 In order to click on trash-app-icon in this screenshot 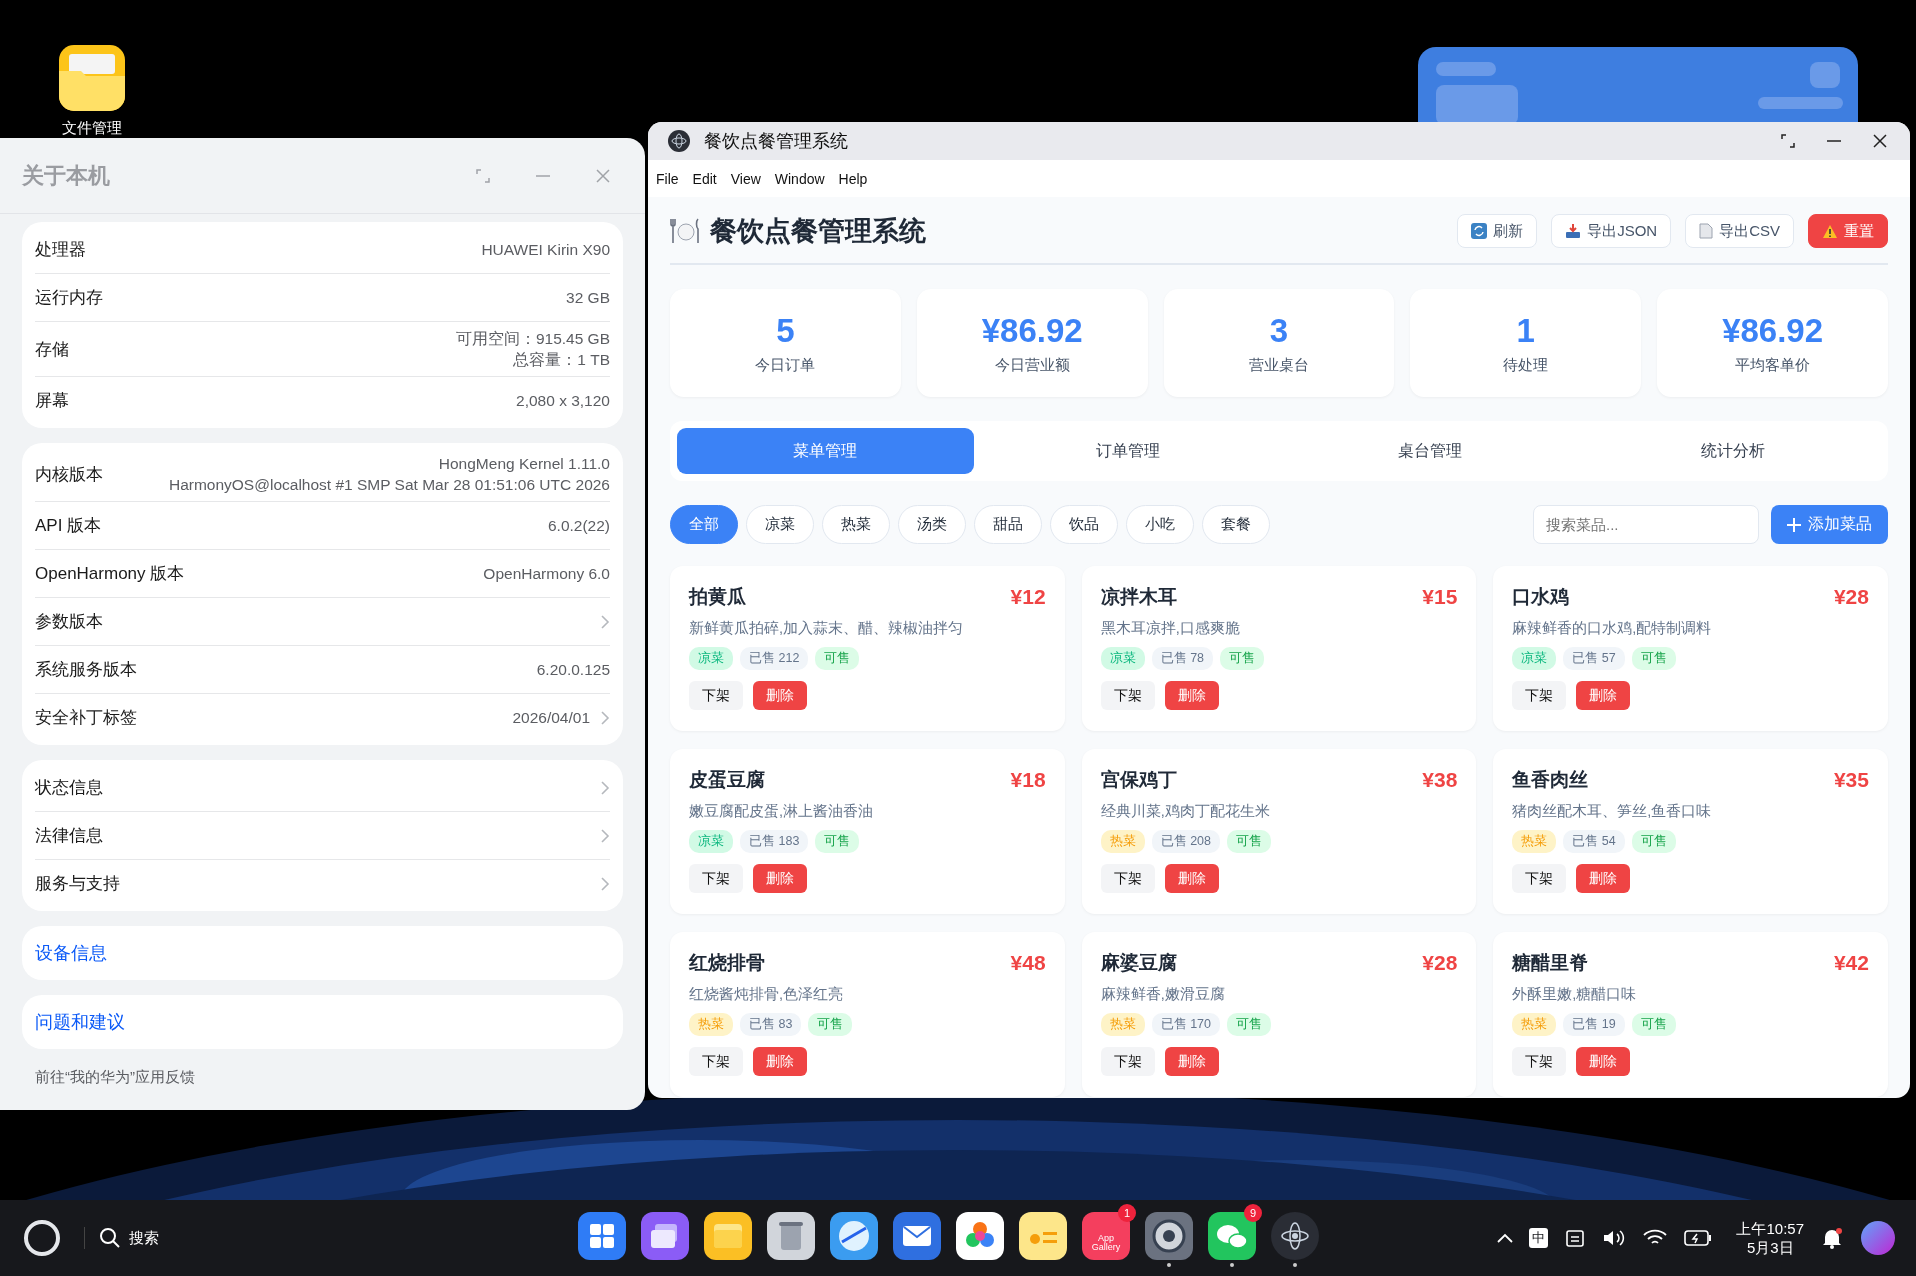, I will do `click(791, 1236)`.